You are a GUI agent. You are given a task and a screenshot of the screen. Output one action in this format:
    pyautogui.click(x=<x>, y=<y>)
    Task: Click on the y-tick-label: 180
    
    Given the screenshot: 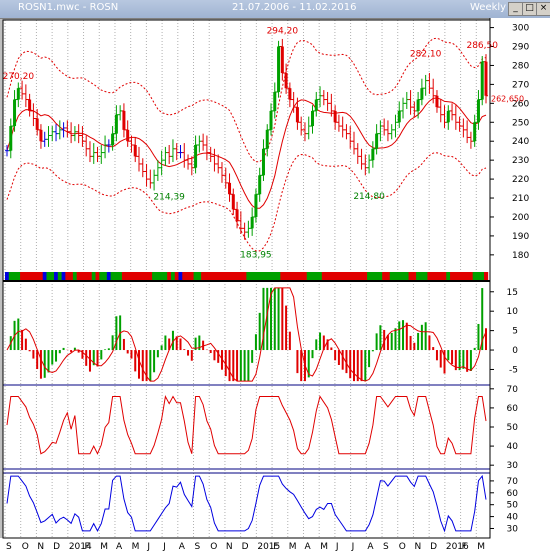 What is the action you would take?
    pyautogui.click(x=520, y=256)
    